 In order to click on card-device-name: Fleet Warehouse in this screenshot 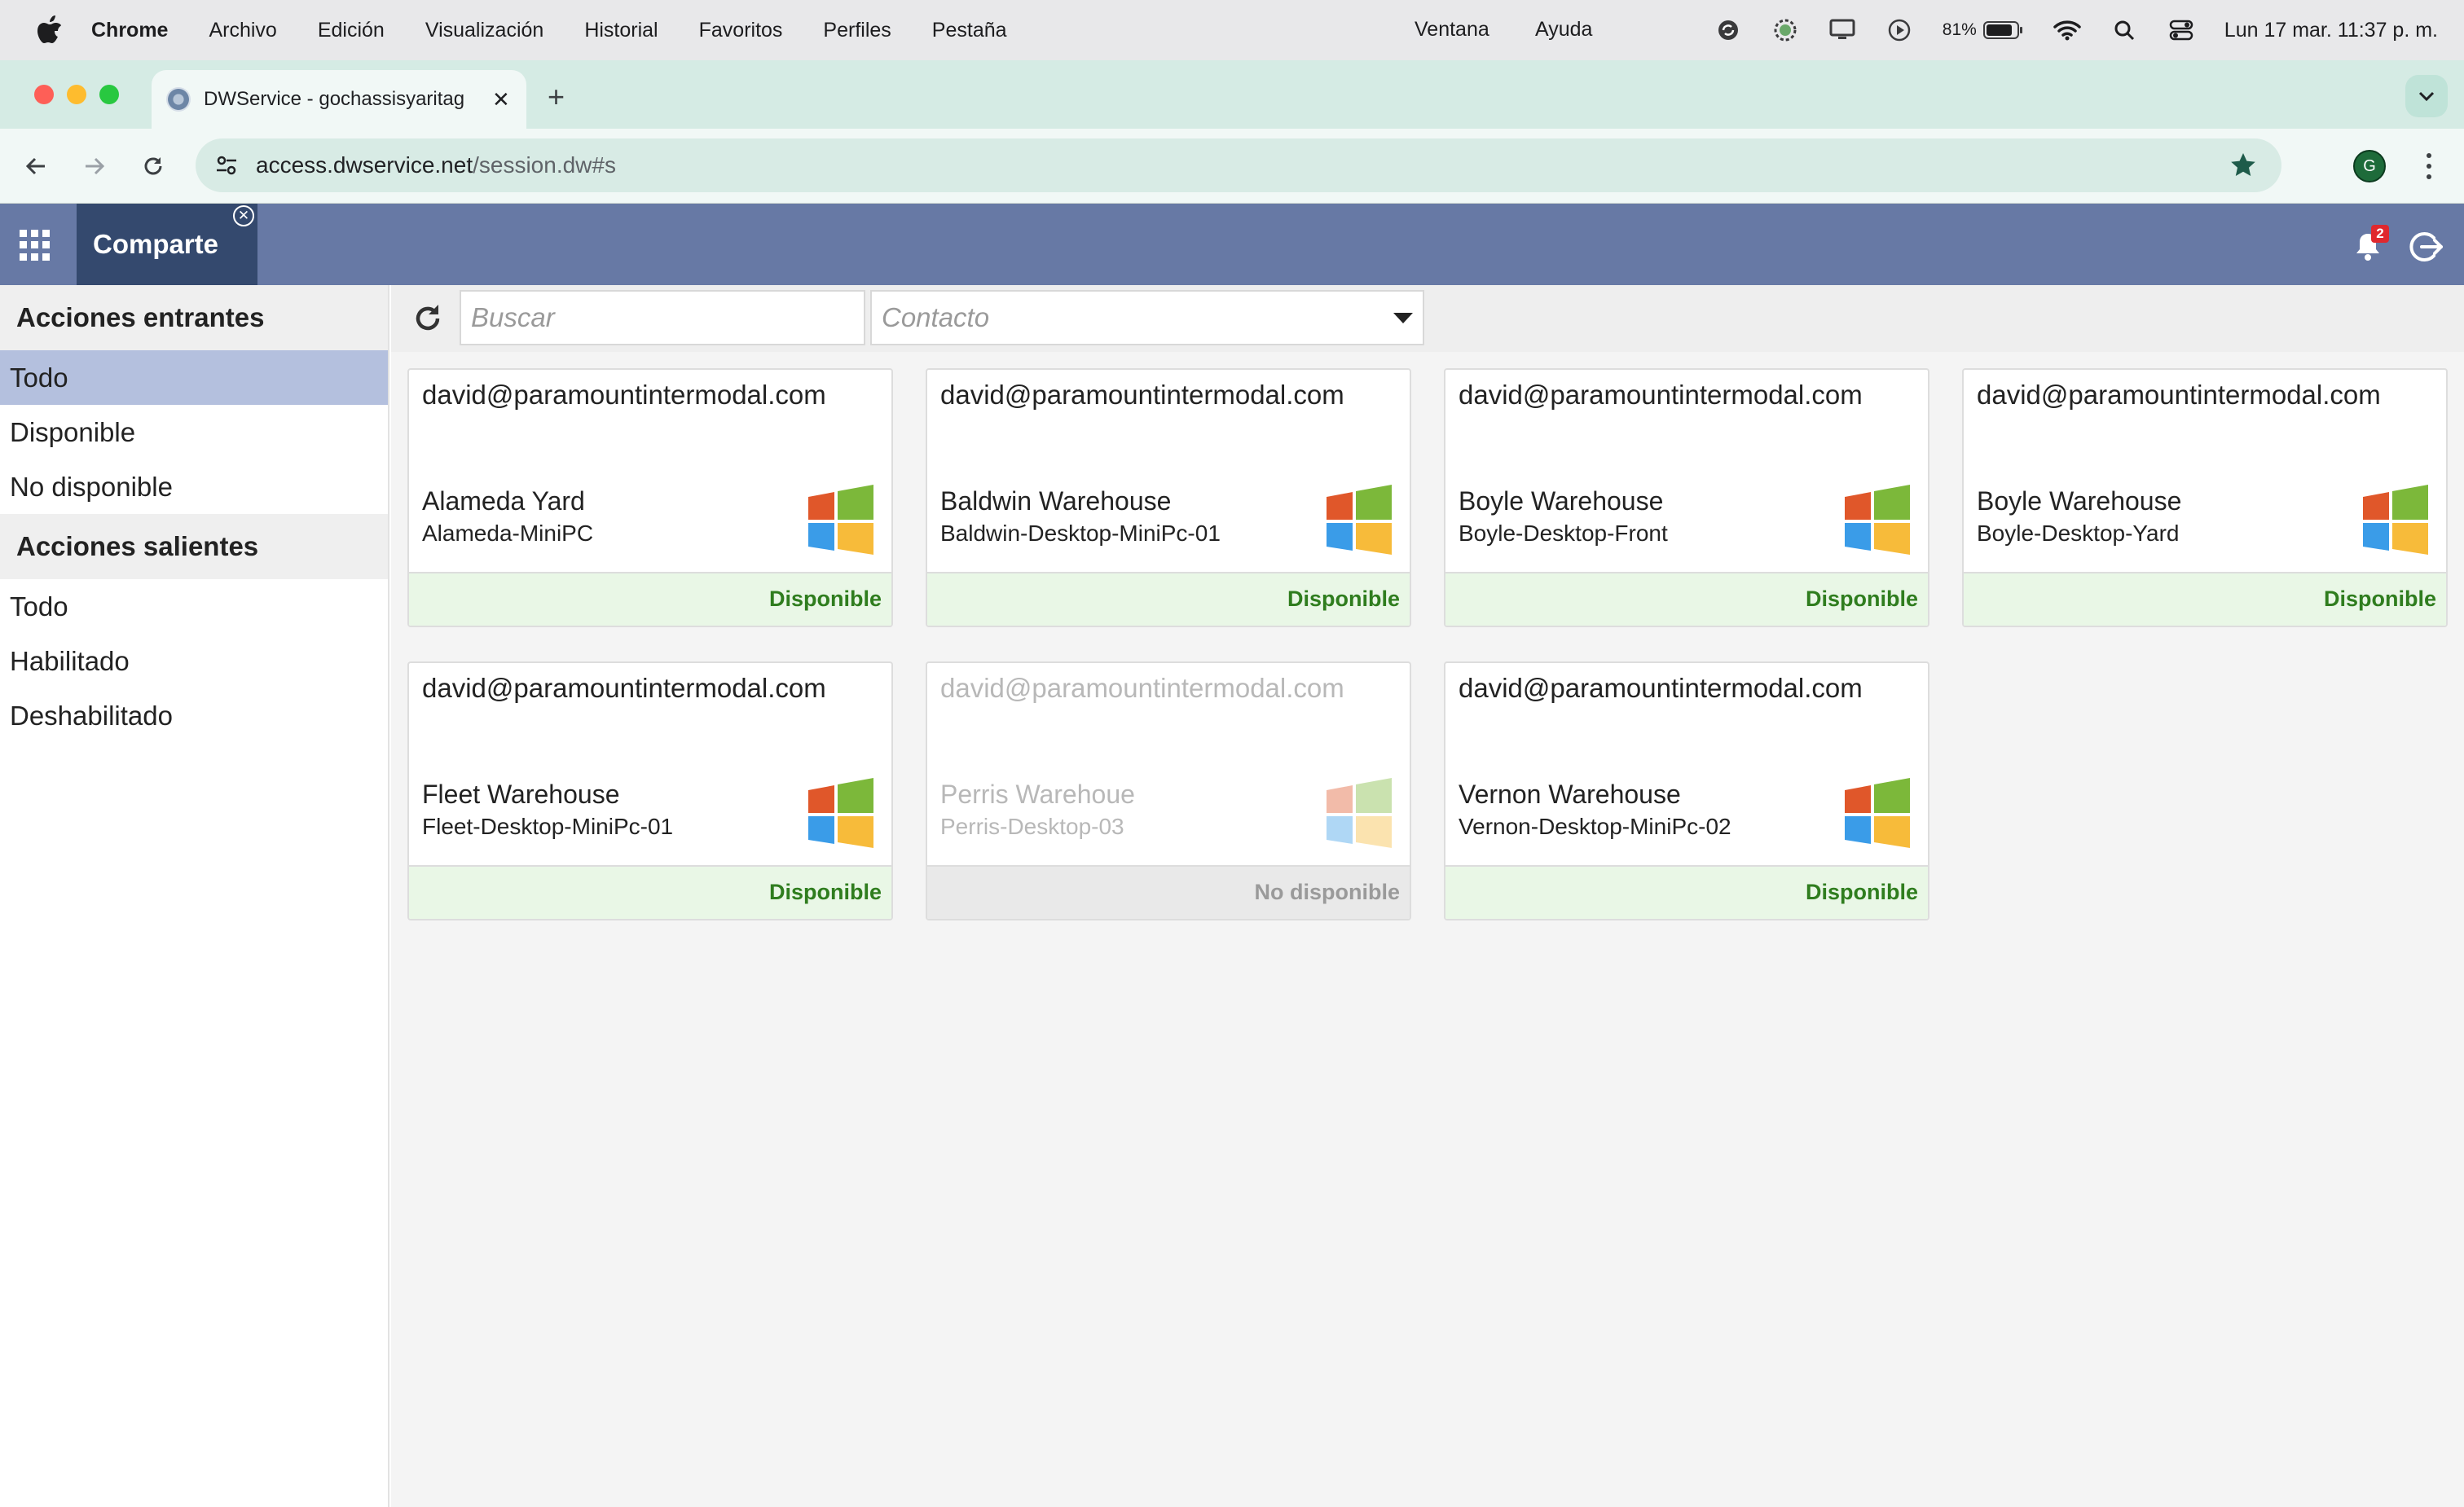, I will do `click(521, 794)`.